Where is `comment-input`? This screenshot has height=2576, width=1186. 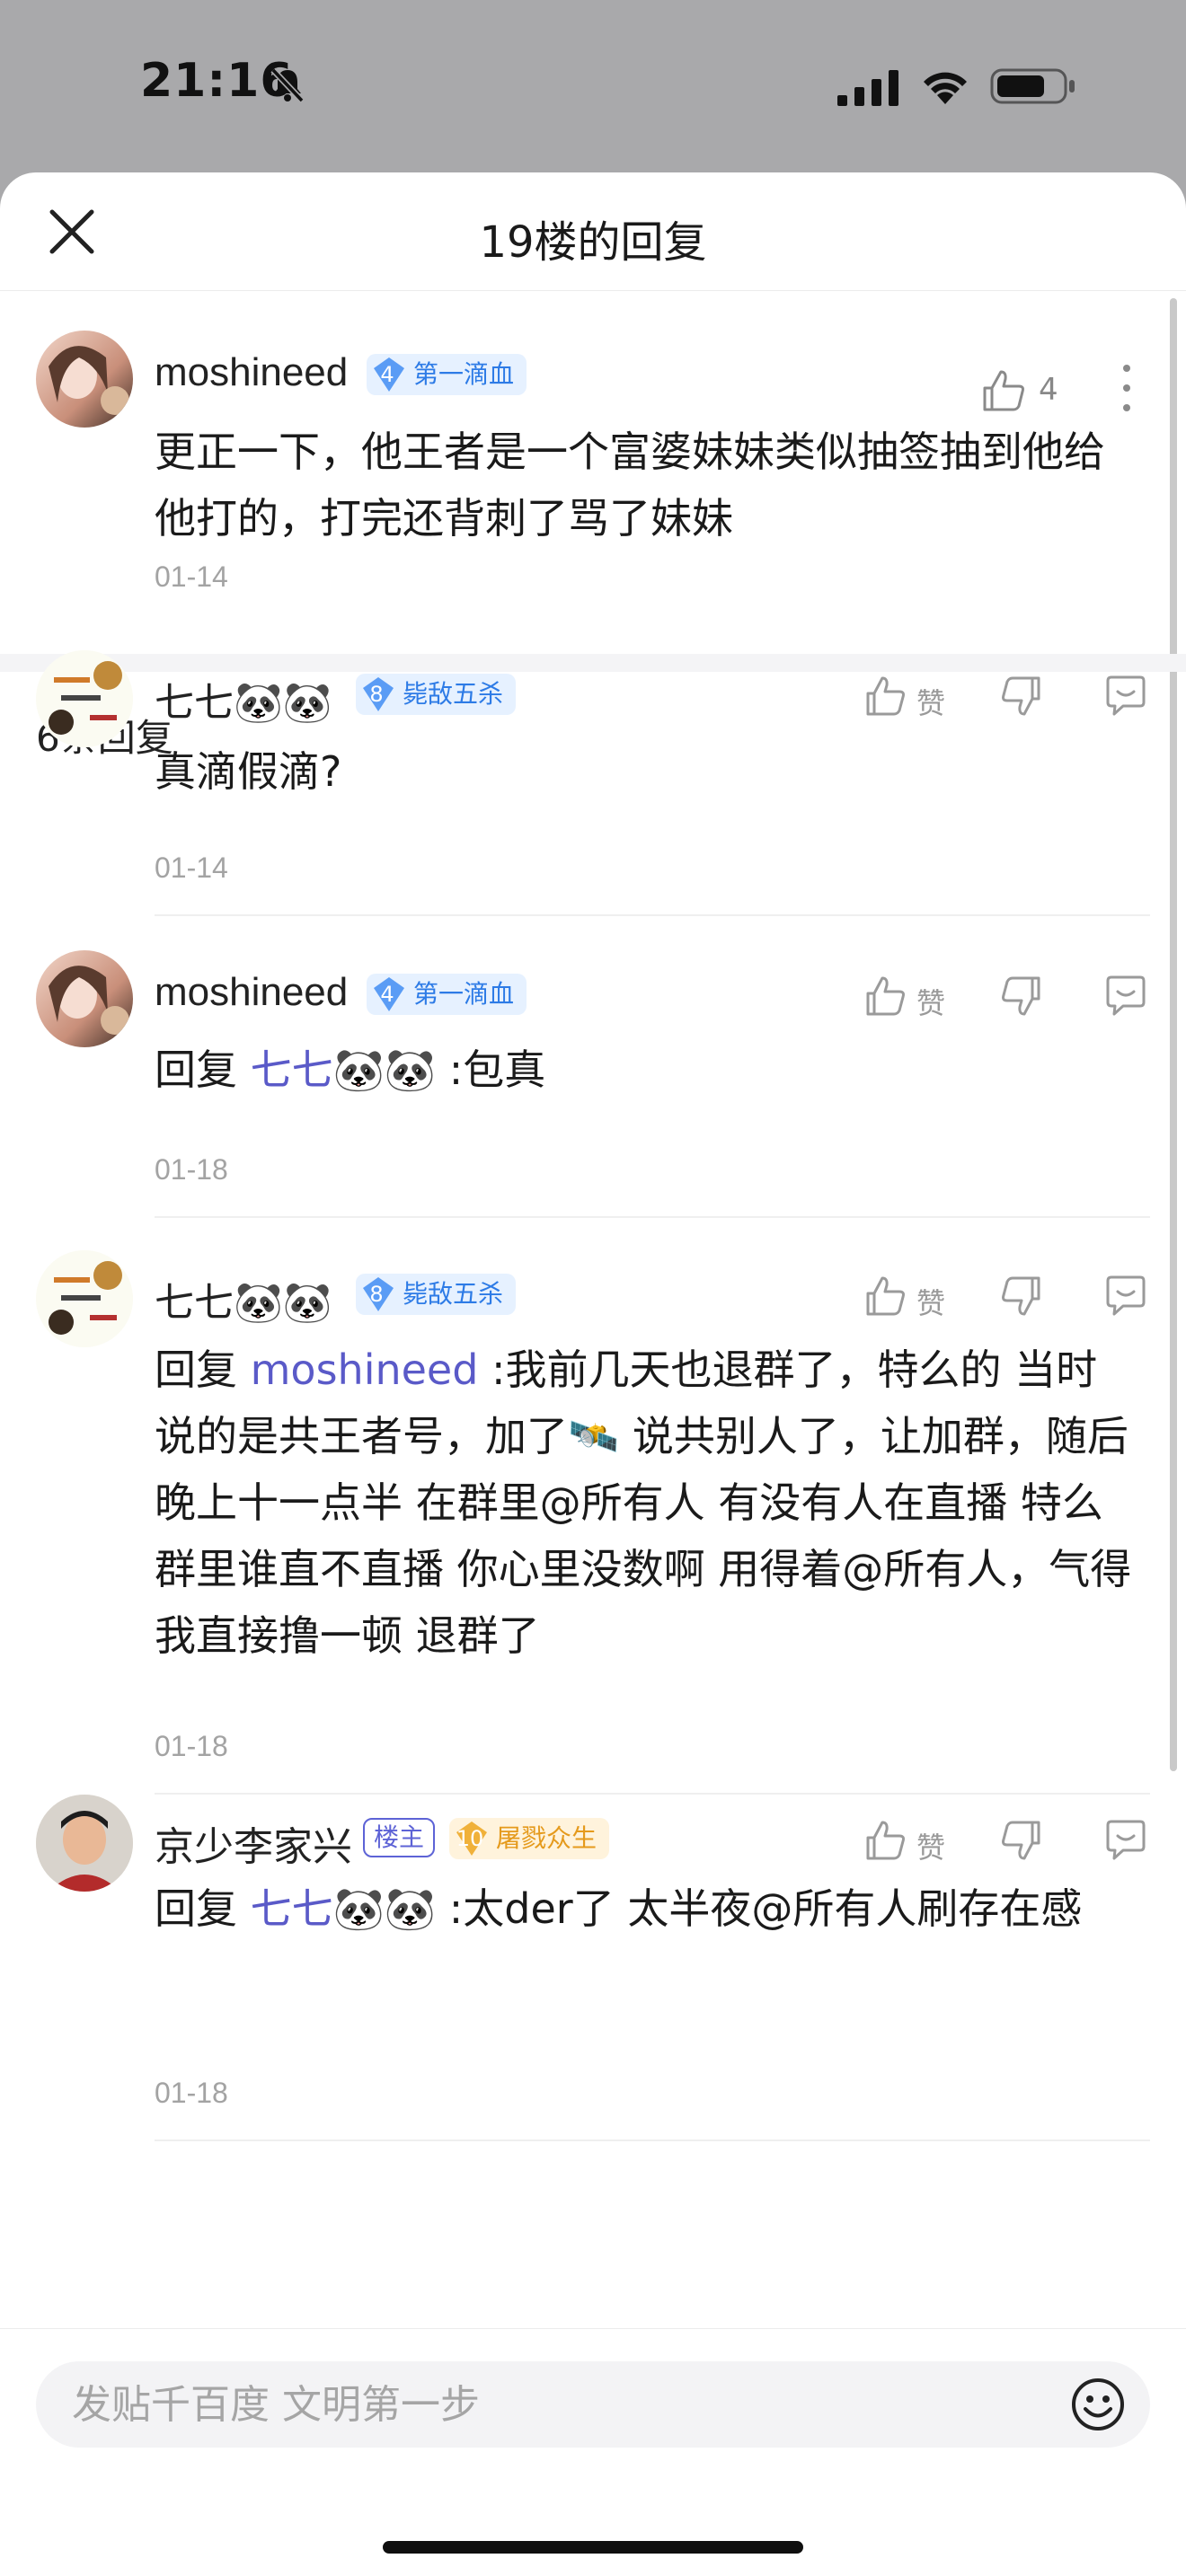
comment-input is located at coordinates (593, 2404).